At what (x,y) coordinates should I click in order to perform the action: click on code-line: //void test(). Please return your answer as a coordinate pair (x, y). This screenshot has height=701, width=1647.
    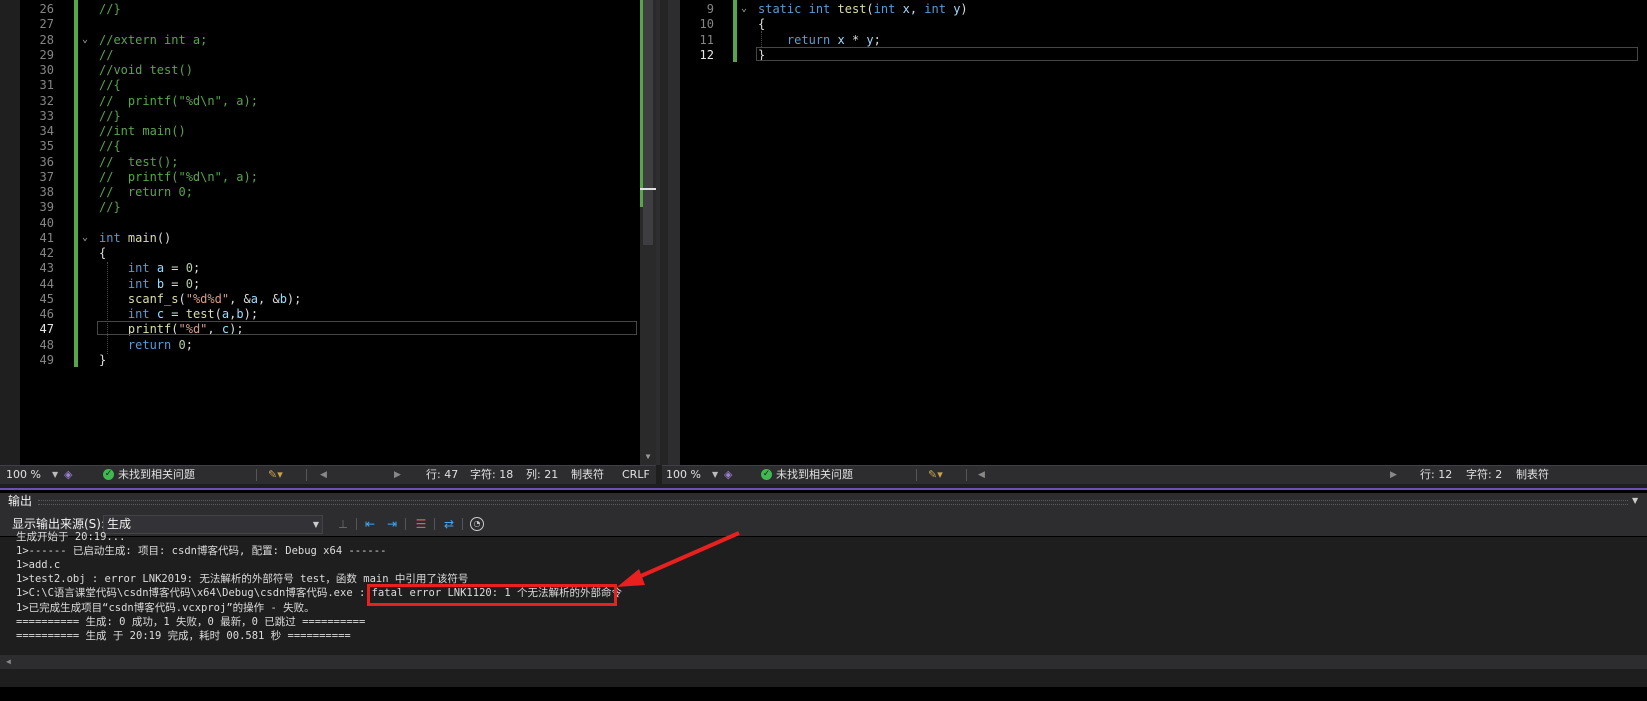
    Looking at the image, I should click on (146, 70).